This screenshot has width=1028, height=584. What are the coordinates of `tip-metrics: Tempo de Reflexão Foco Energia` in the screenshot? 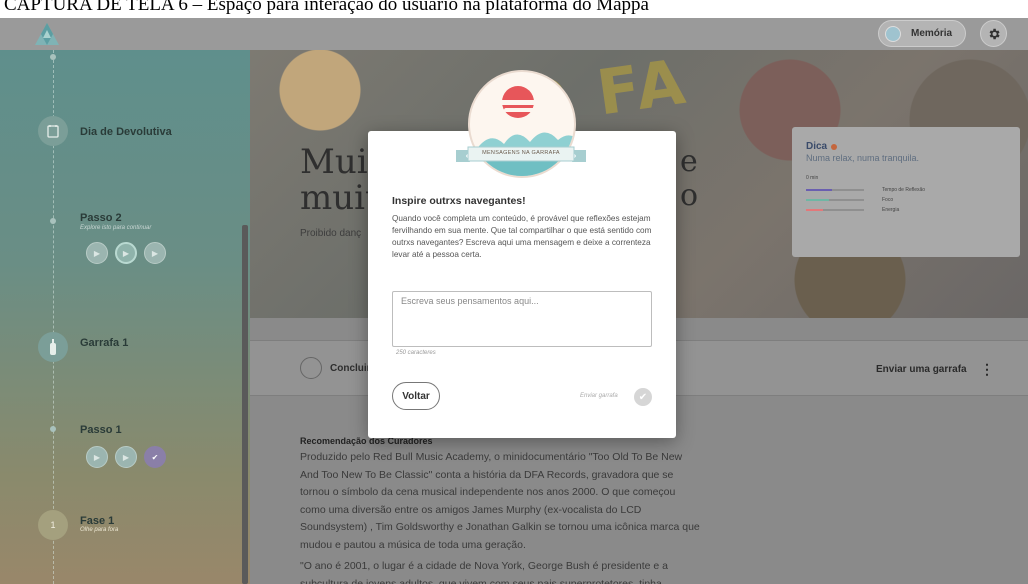 It's located at (906, 200).